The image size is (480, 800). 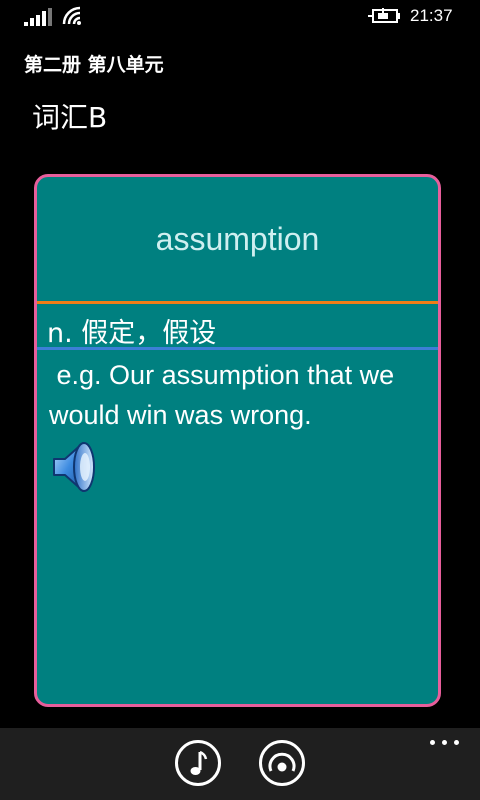 I want to click on word-separator, so click(x=237, y=302).